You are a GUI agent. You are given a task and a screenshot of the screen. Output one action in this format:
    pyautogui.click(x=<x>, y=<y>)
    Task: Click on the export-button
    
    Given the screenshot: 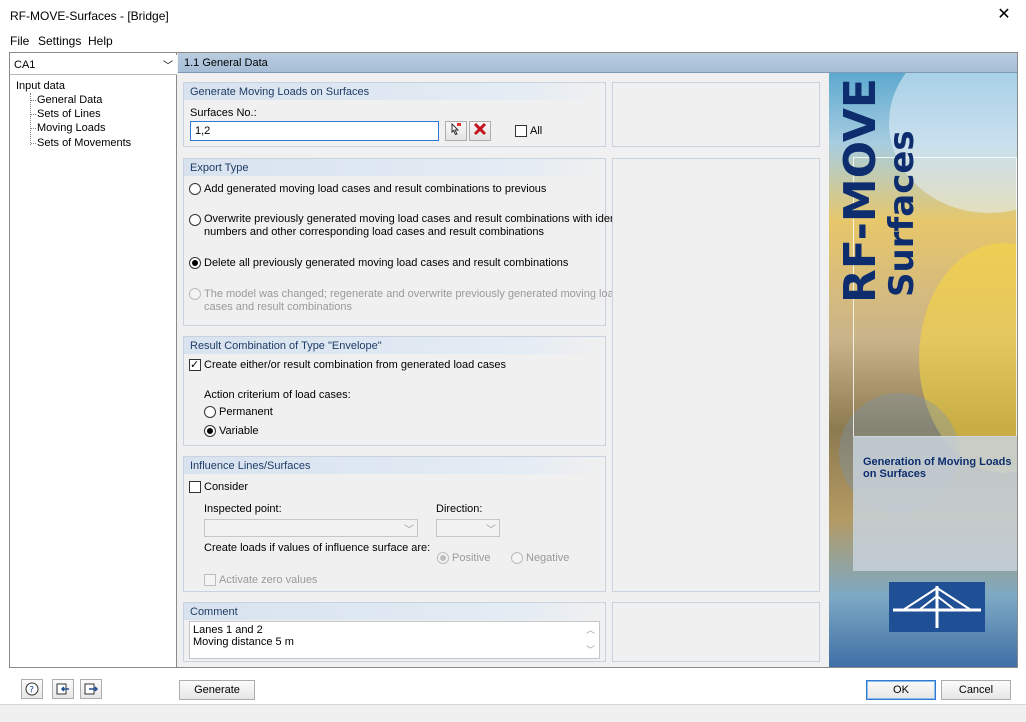 What is the action you would take?
    pyautogui.click(x=91, y=689)
    